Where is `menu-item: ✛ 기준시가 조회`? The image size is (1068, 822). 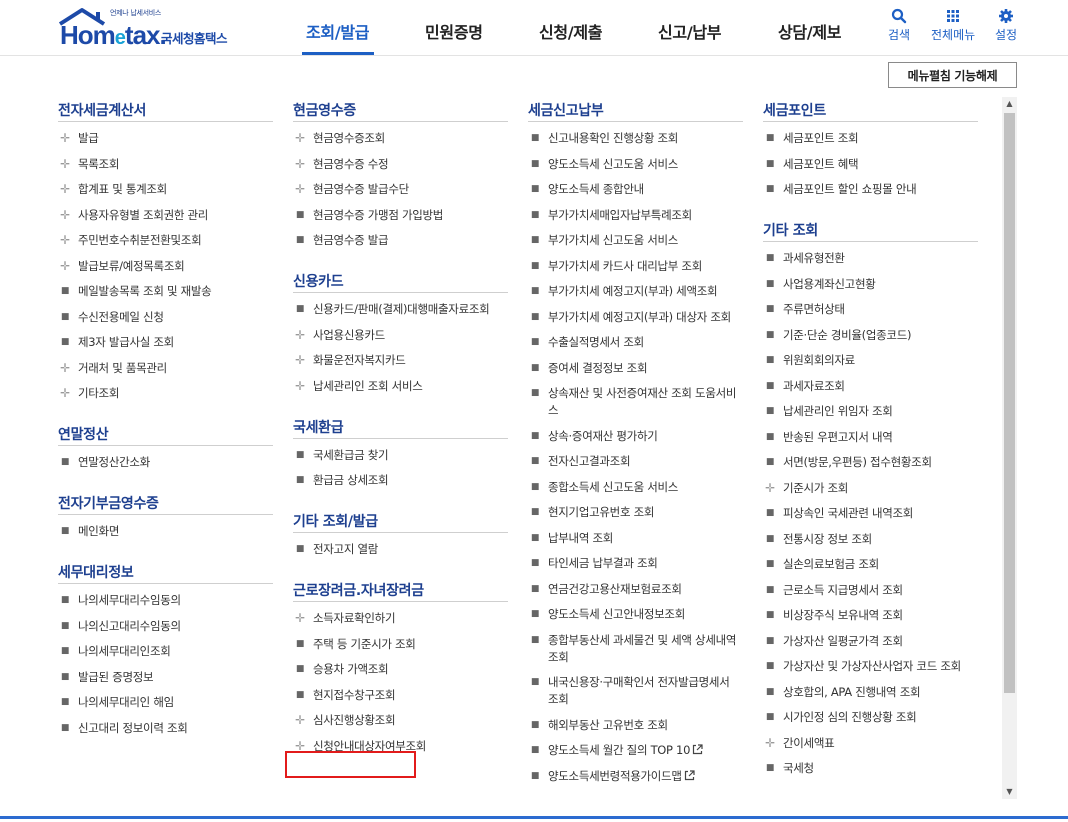 menu-item: ✛ 기준시가 조회 is located at coordinates (870, 488).